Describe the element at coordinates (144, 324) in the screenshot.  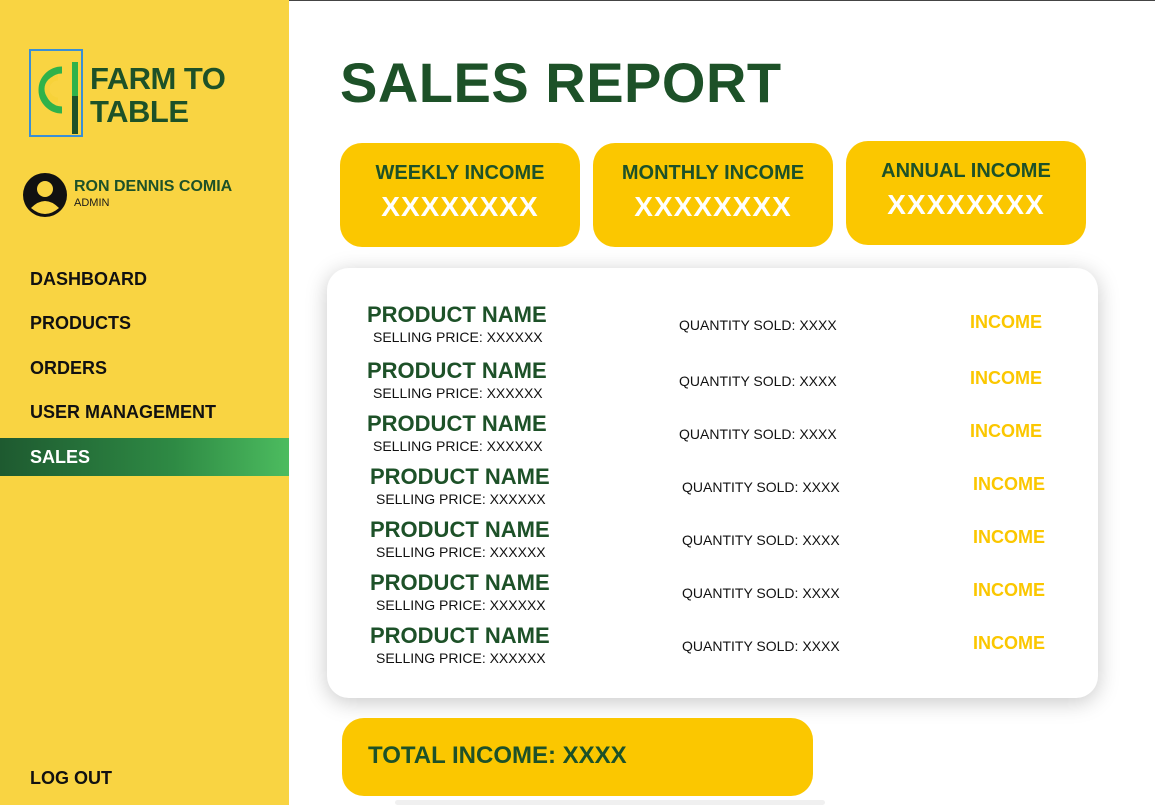
I see `sidebar-item-products: PRODUCTS` at that location.